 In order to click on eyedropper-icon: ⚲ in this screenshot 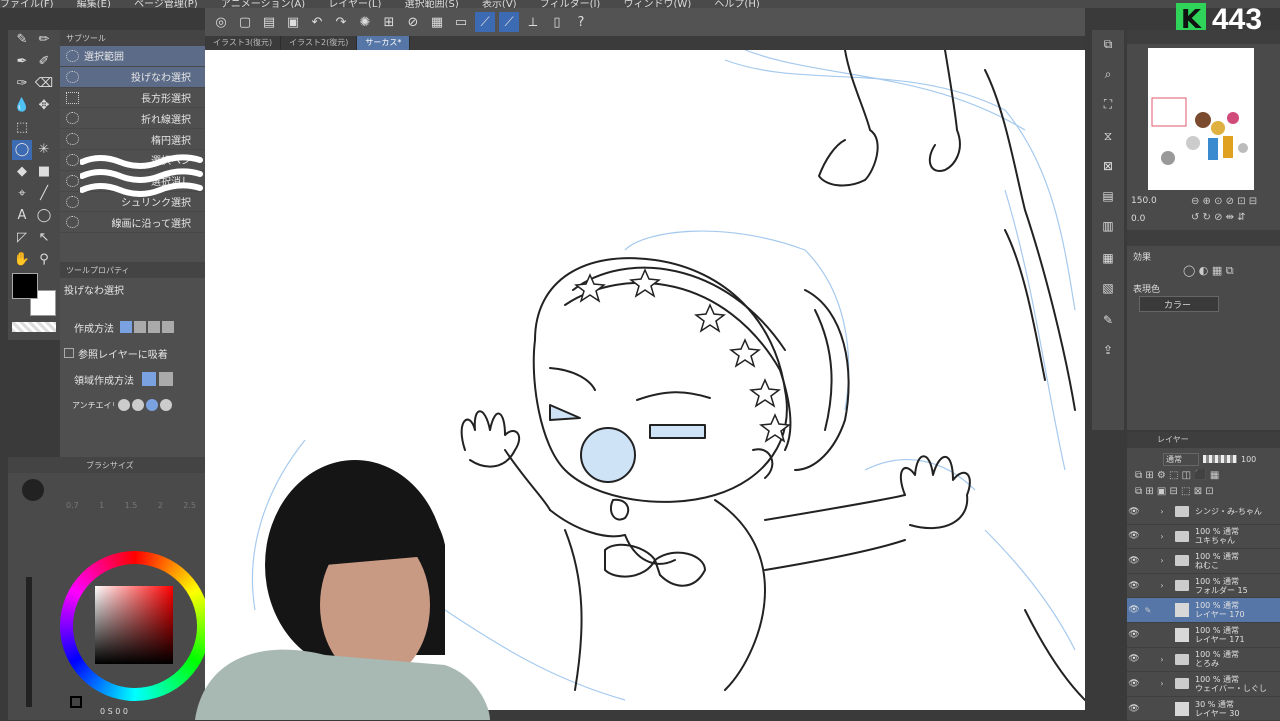, I will do `click(44, 260)`.